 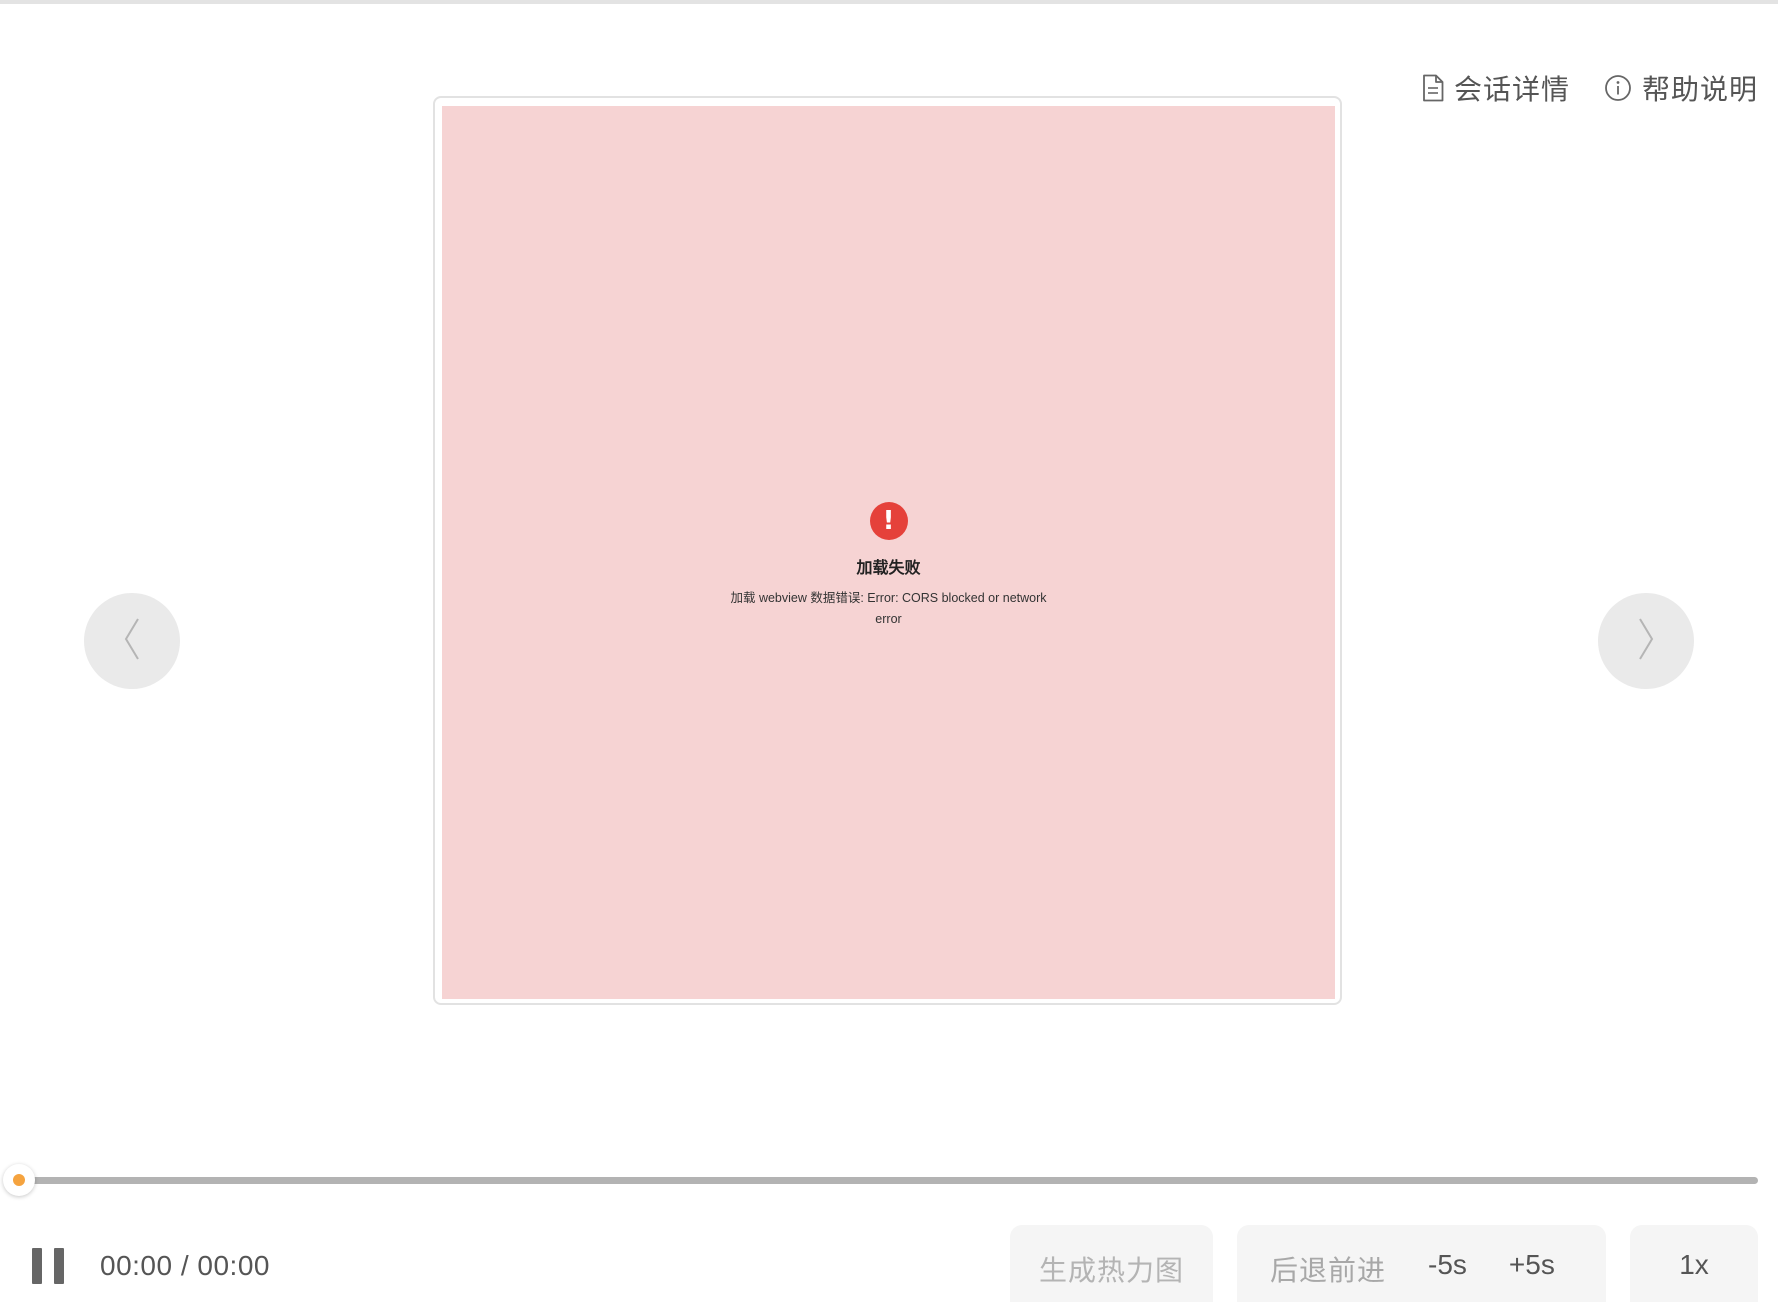 What do you see at coordinates (1511, 89) in the screenshot?
I see `session-details-label: 会话详情` at bounding box center [1511, 89].